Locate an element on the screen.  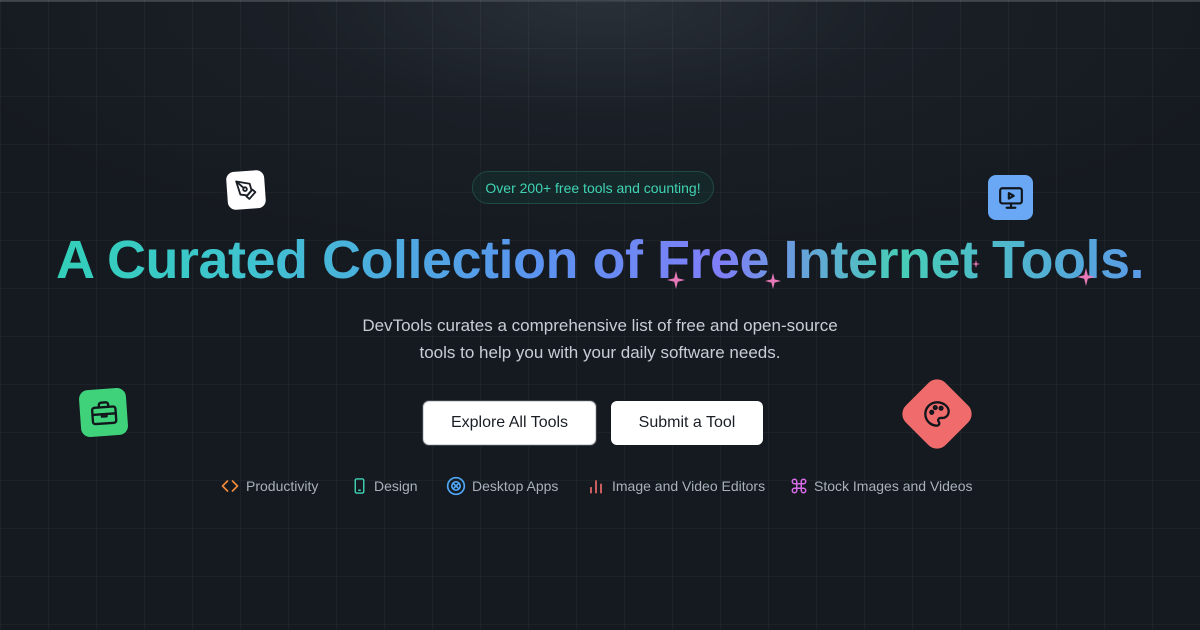
category-design: Design is located at coordinates (384, 486).